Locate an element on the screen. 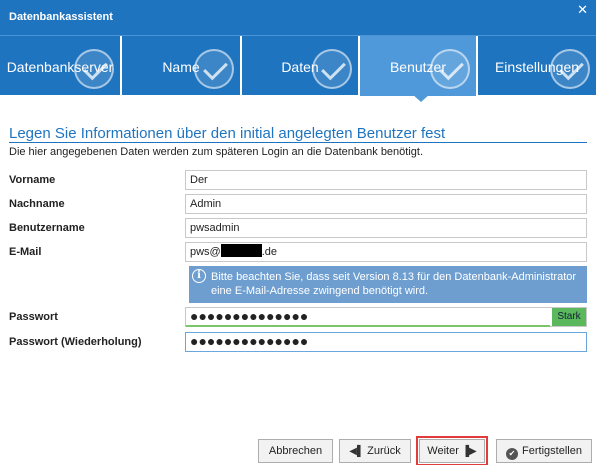 The image size is (596, 465). cancel-button-label: Abbrechen is located at coordinates (295, 451).